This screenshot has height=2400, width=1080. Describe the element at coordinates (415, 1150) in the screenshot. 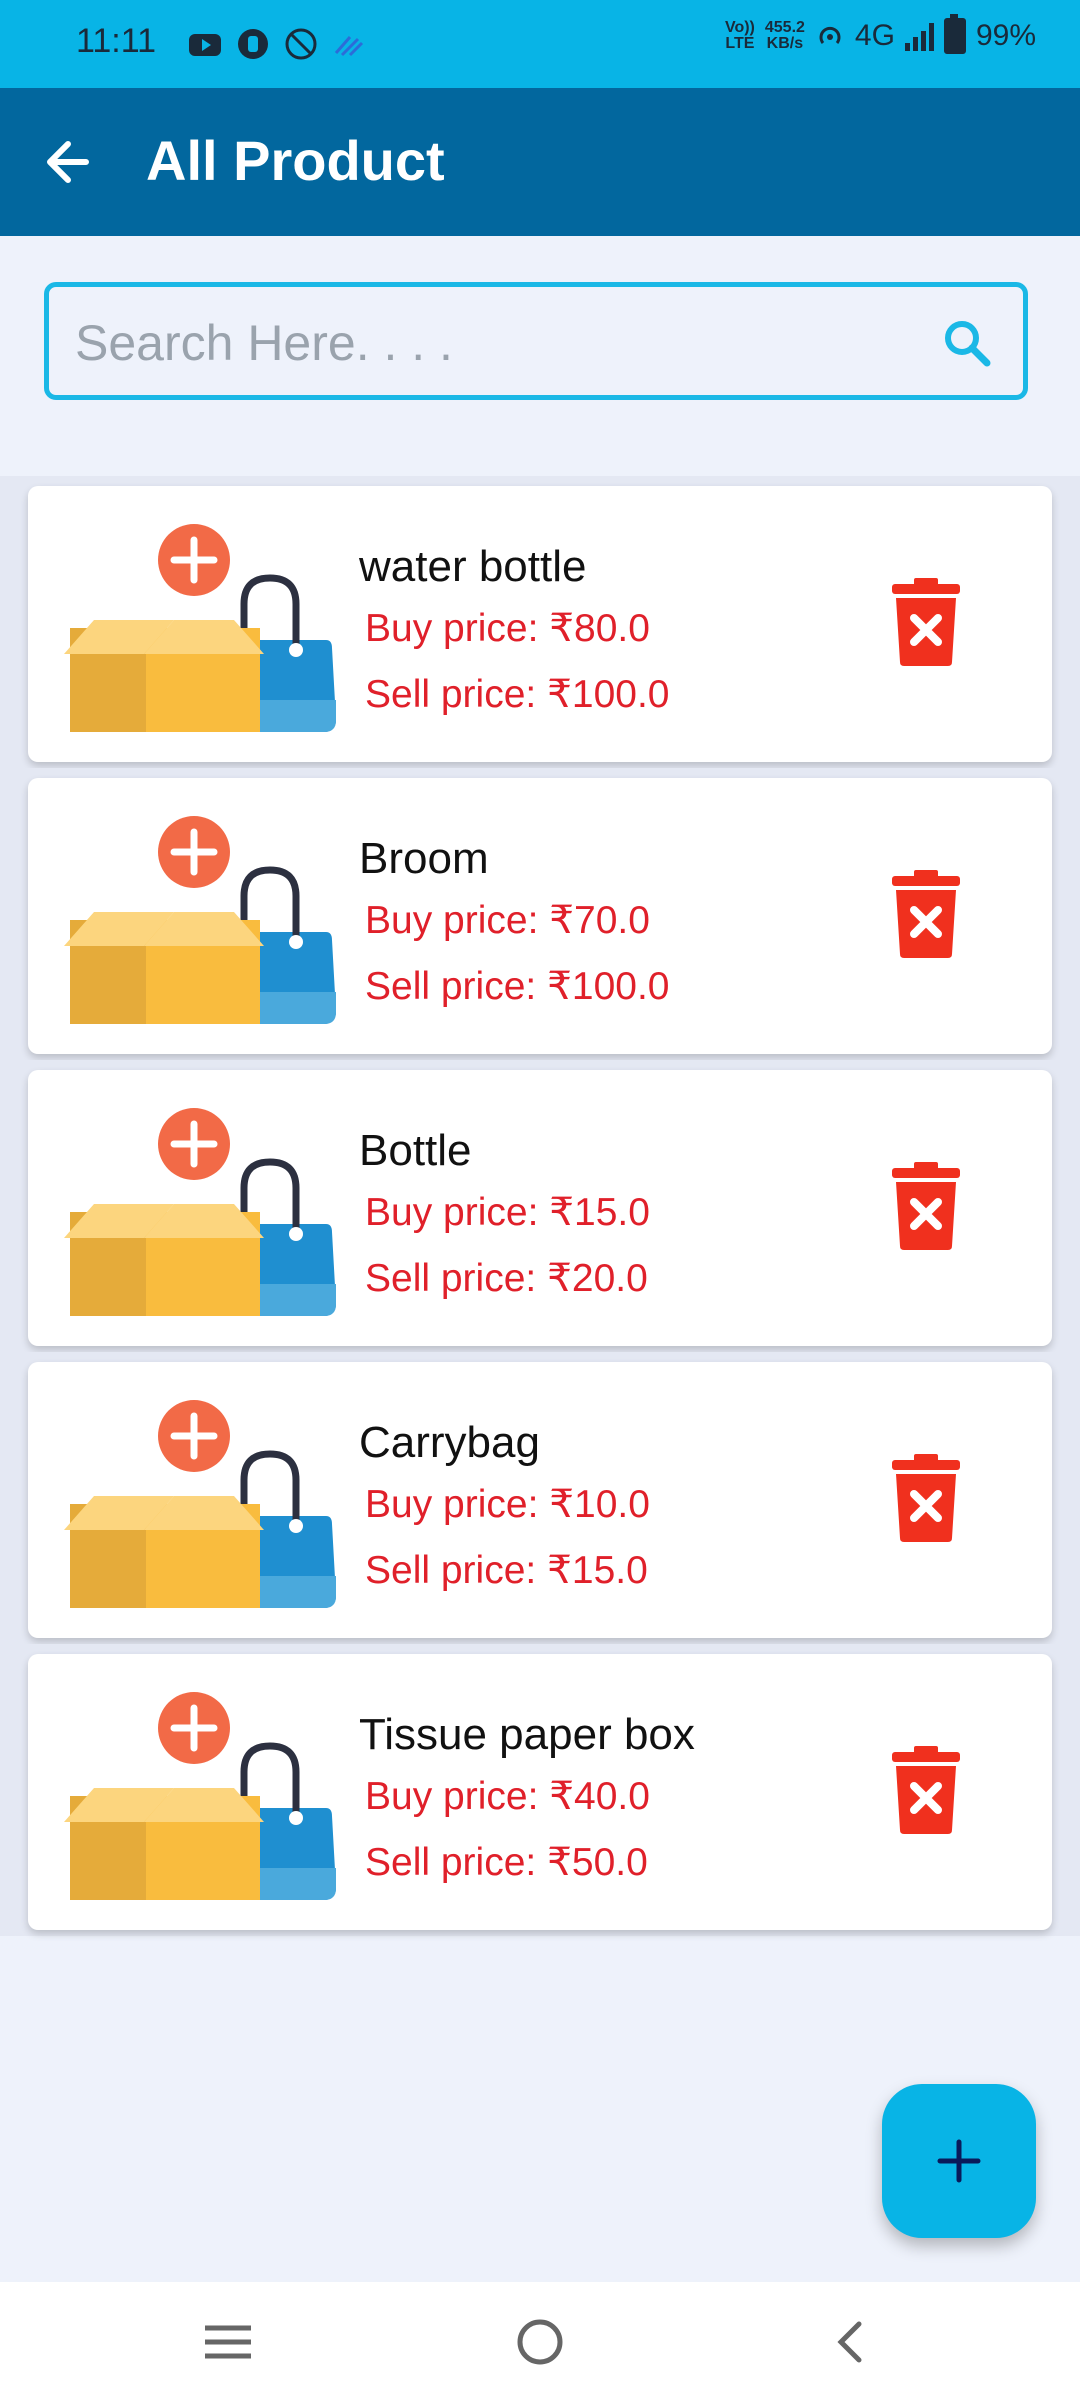

I see `product-name: Bottle` at that location.